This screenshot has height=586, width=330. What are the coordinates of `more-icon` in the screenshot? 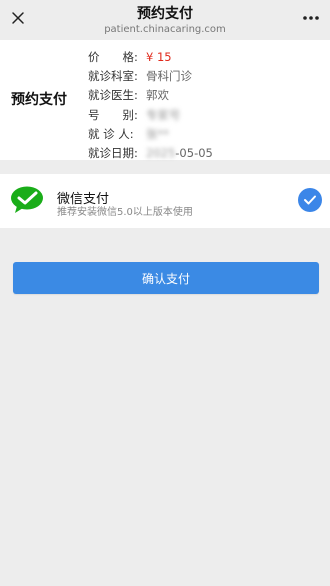 It's located at (311, 18).